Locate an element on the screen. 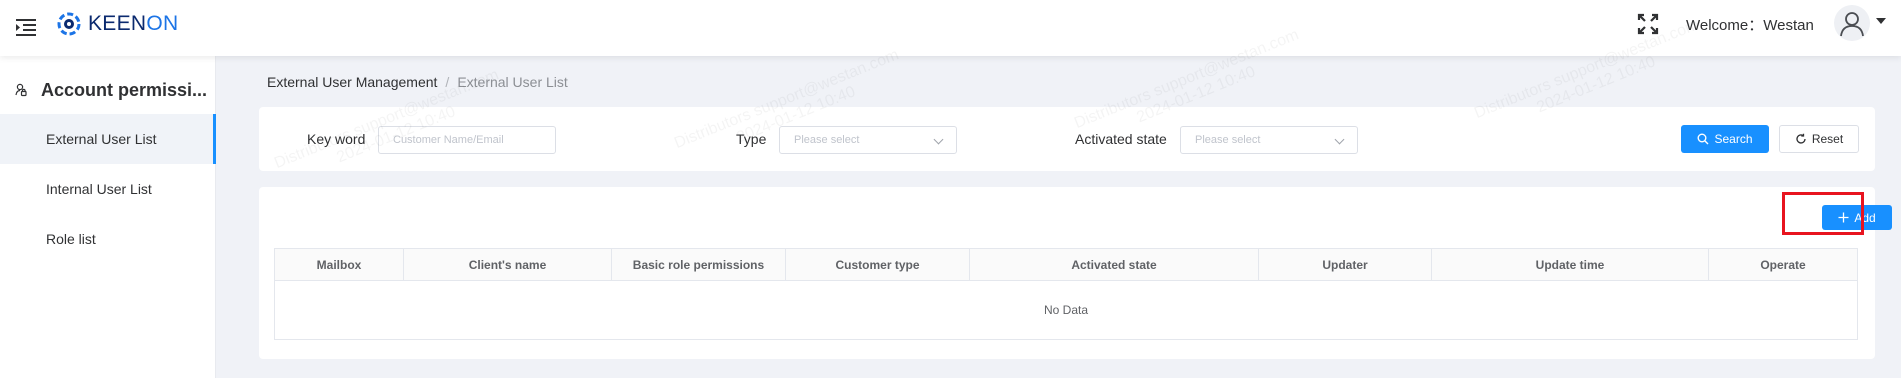  search-button-label: Search is located at coordinates (1733, 139).